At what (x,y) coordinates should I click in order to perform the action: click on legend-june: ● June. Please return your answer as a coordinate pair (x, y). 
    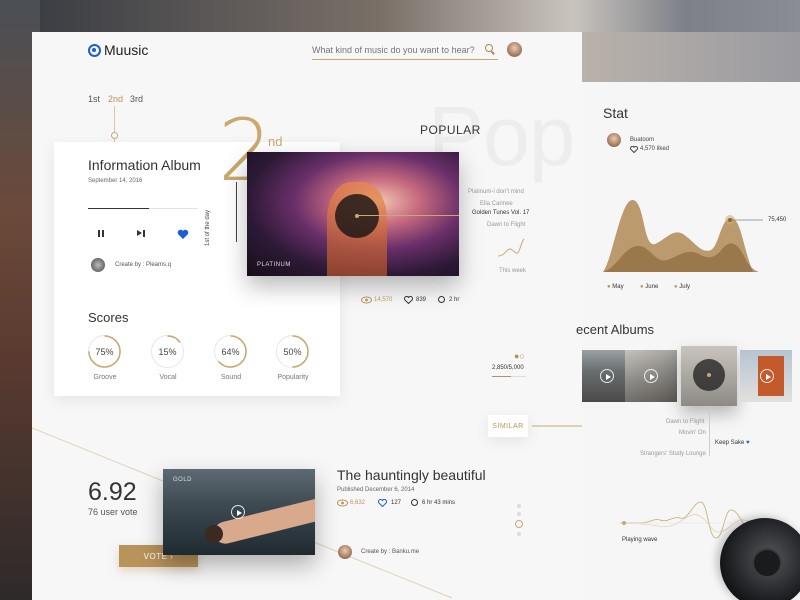
    Looking at the image, I should click on (649, 287).